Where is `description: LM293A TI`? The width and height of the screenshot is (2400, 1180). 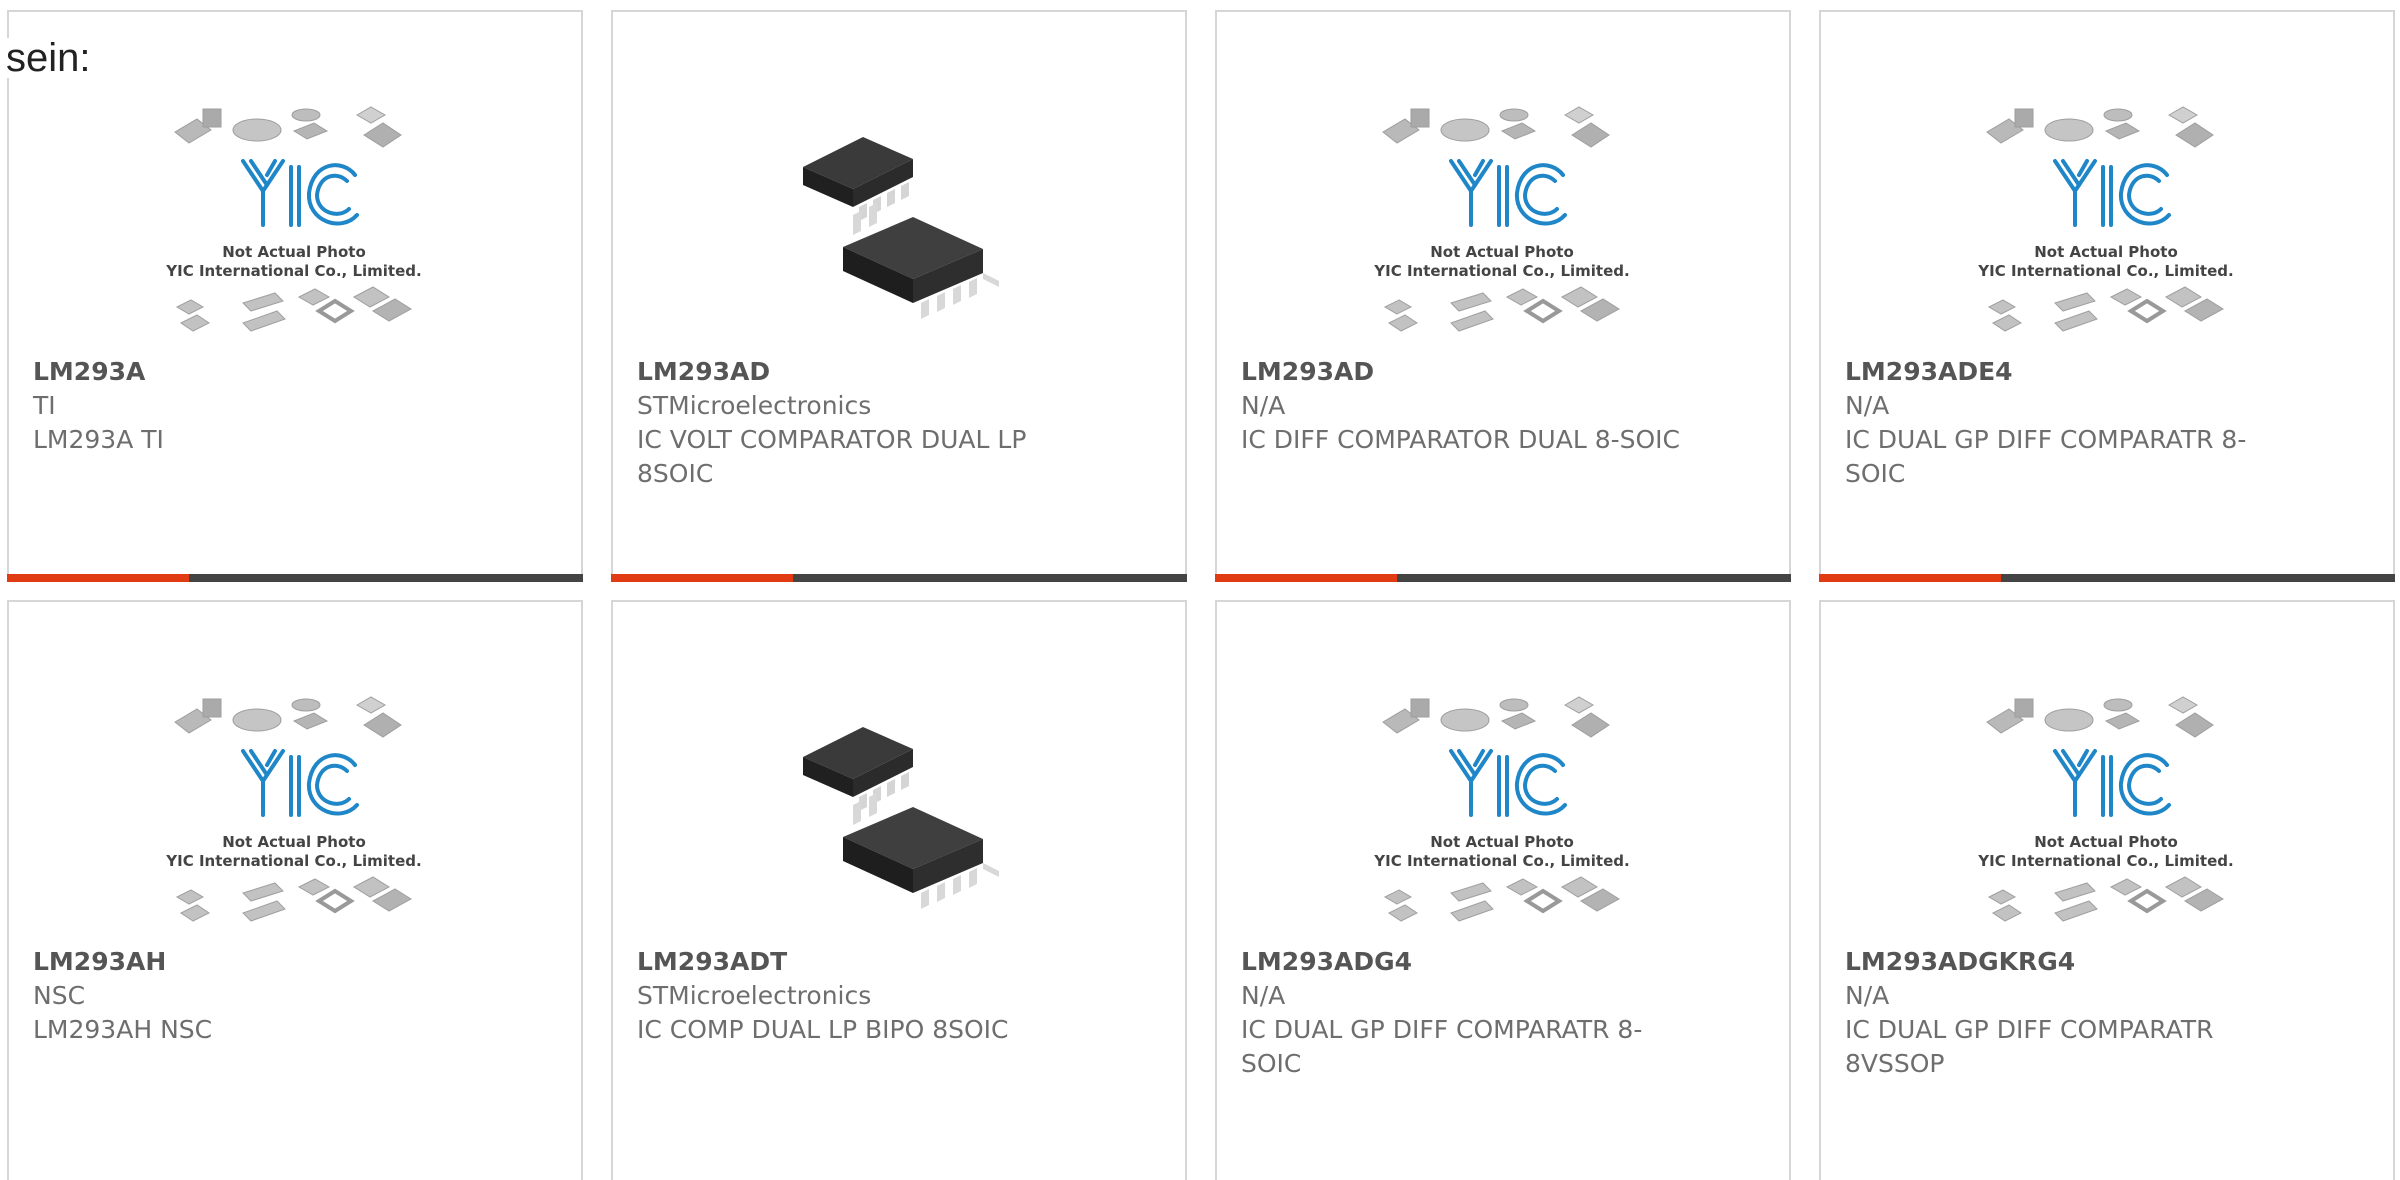
description: LM293A TI is located at coordinates (98, 439).